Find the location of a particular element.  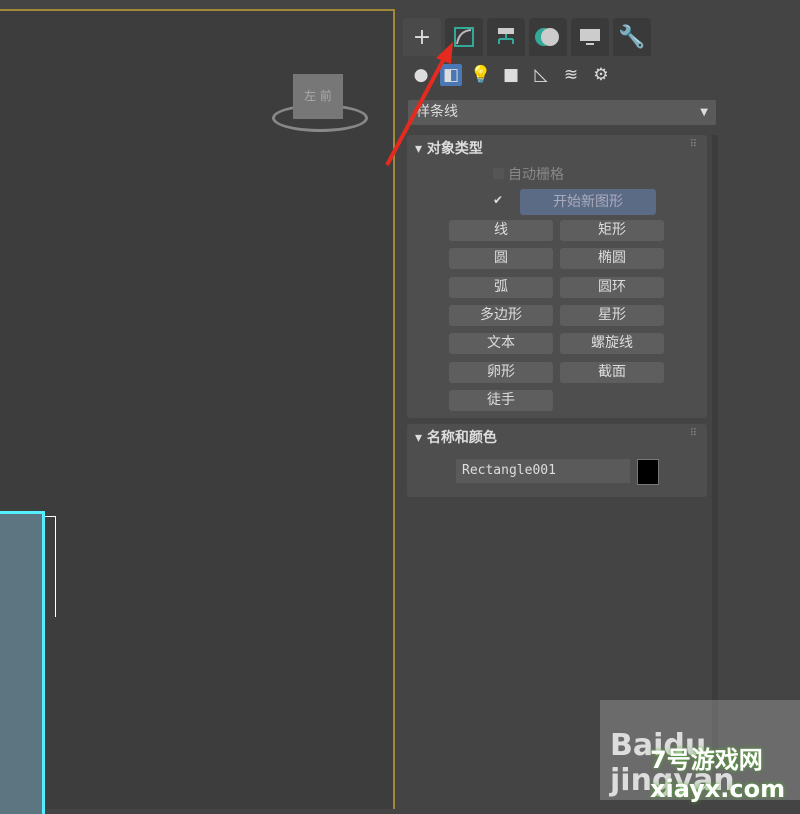

autogrid-checkbox: 自动栅格 is located at coordinates (528, 174).